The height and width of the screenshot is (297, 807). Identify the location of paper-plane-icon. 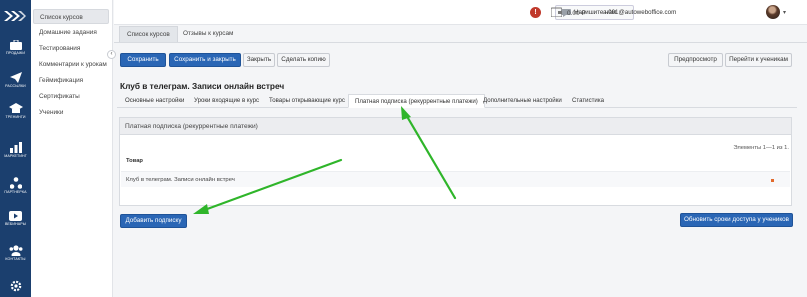
(15, 77).